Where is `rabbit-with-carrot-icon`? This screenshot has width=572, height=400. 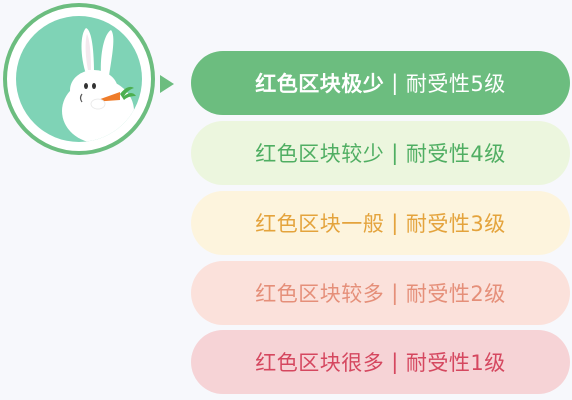 rabbit-with-carrot-icon is located at coordinates (99, 85).